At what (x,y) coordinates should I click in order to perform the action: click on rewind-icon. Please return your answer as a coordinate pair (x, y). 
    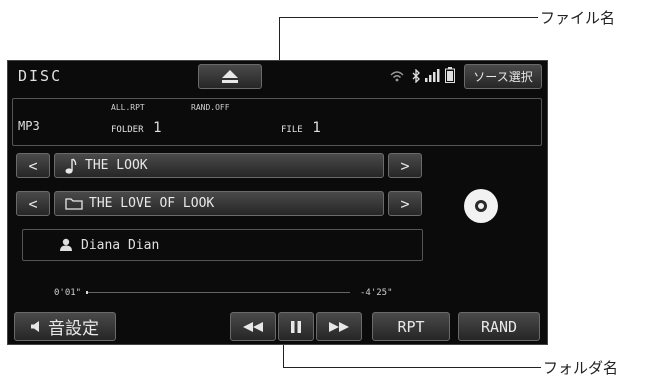
    Looking at the image, I should click on (253, 326).